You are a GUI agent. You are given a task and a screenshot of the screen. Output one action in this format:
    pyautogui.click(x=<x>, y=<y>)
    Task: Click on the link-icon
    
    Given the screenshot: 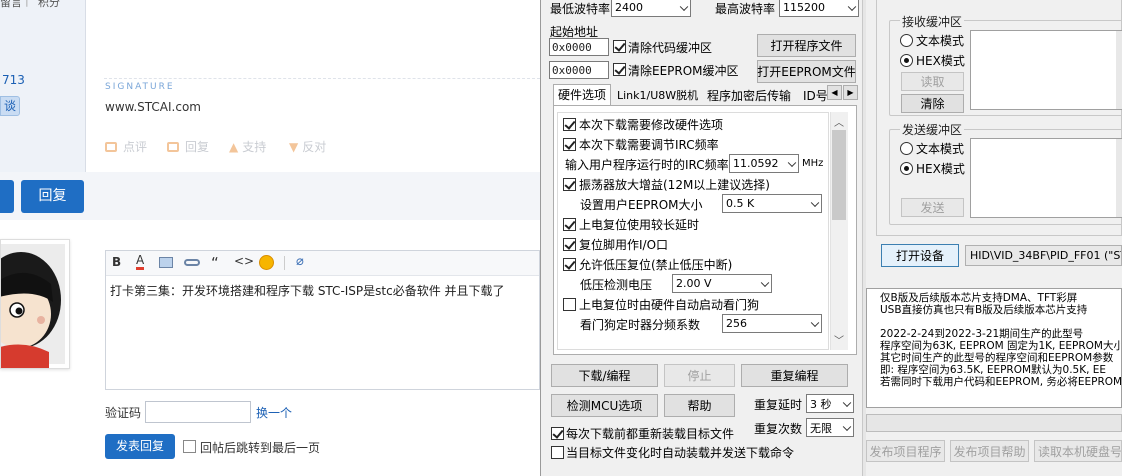 What is the action you would take?
    pyautogui.click(x=192, y=262)
    